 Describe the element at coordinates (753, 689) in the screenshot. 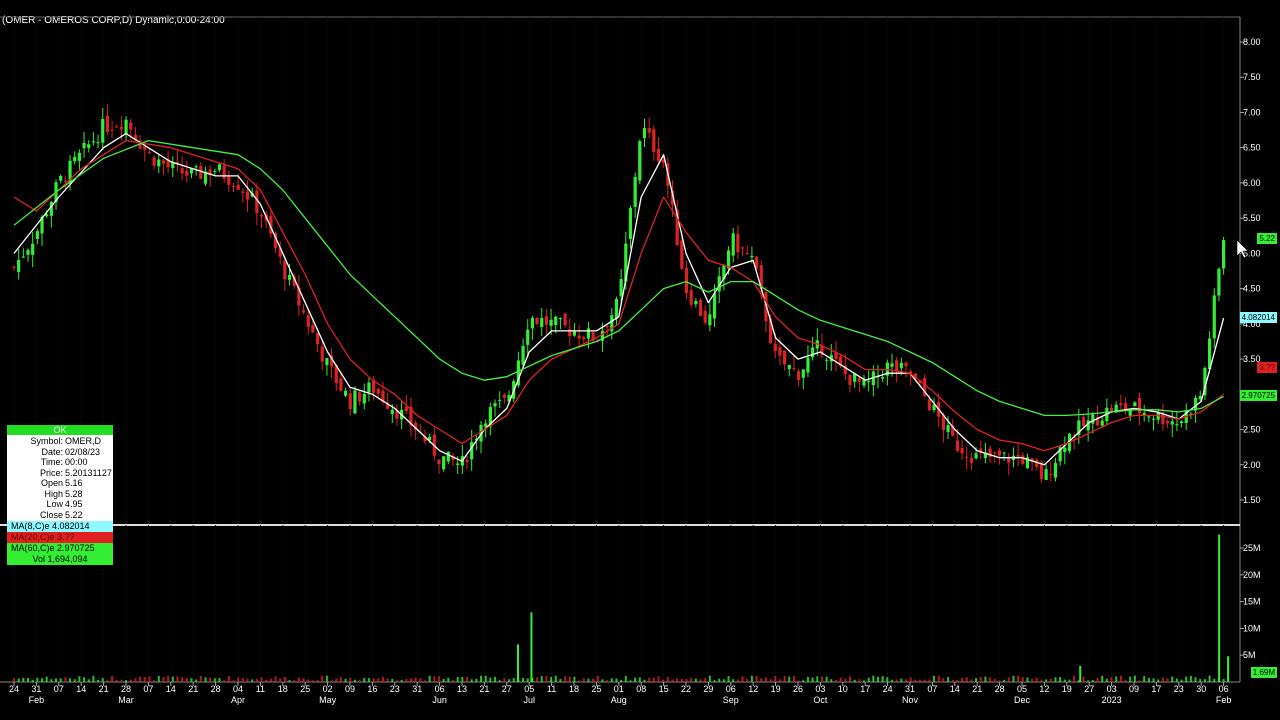

I see `x-tick-label: 12` at that location.